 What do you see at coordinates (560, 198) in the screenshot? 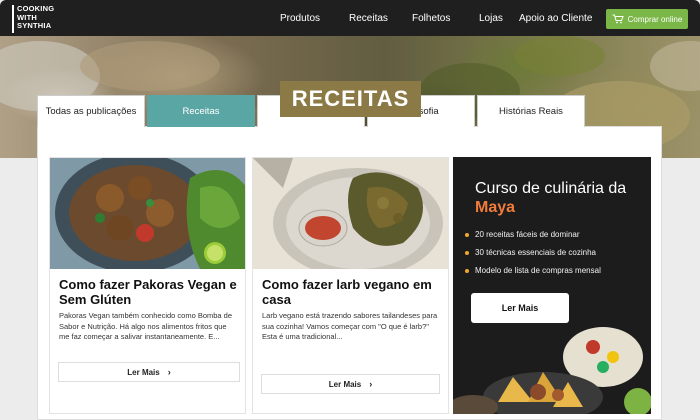
I see `promo-title: Curso de culinária da Maya` at bounding box center [560, 198].